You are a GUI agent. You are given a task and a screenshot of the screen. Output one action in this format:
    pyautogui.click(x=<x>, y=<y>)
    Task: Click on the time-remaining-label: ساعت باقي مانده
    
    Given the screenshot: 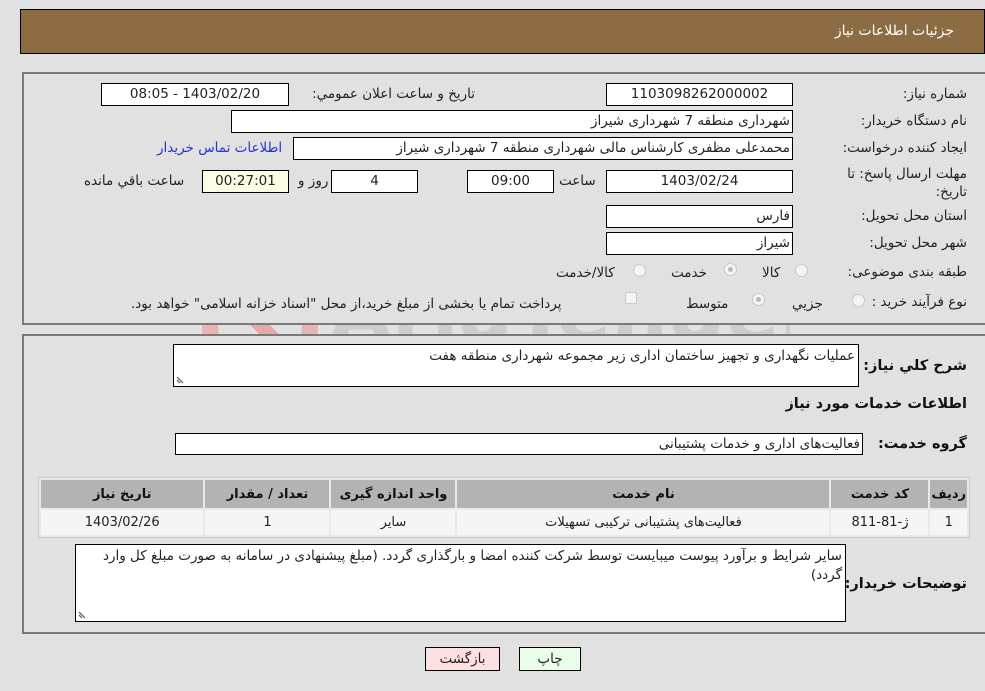 What is the action you would take?
    pyautogui.click(x=134, y=181)
    